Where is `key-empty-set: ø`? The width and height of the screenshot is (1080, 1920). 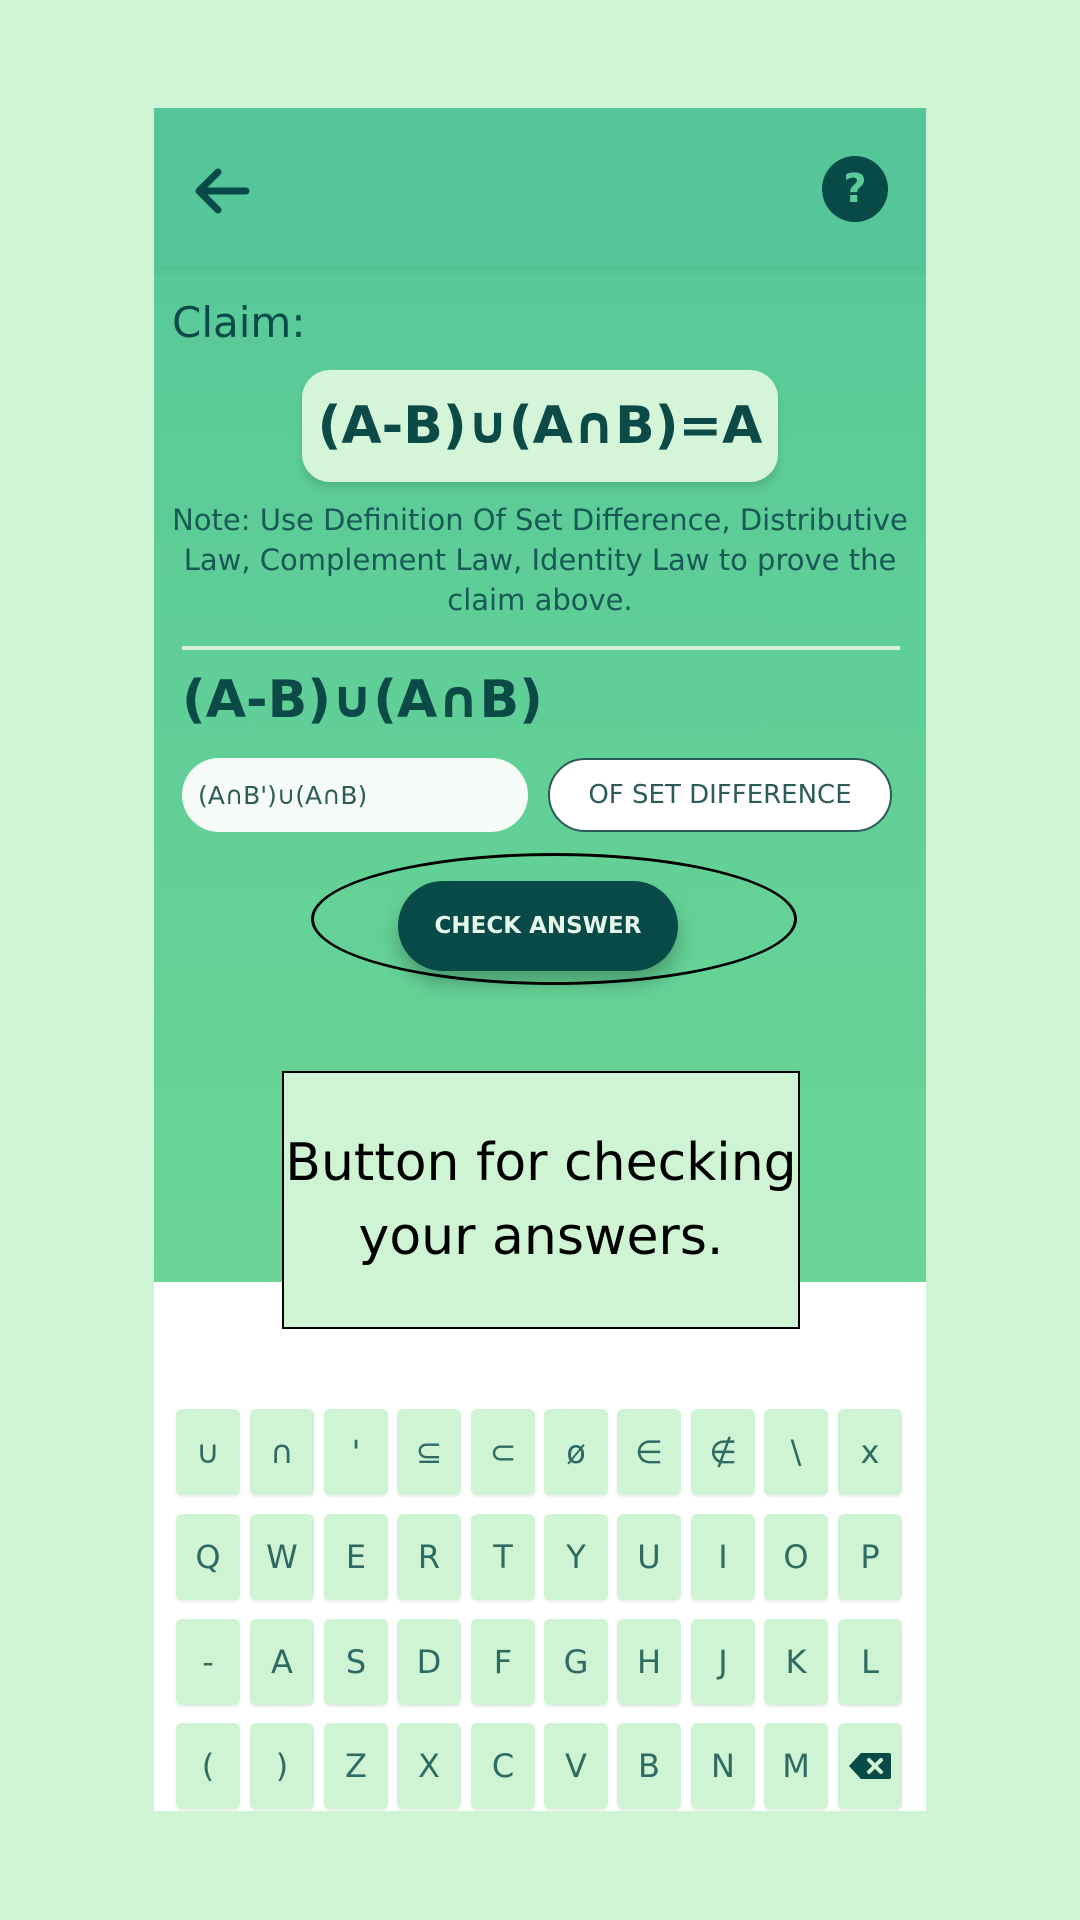
key-empty-set: ø is located at coordinates (576, 1452).